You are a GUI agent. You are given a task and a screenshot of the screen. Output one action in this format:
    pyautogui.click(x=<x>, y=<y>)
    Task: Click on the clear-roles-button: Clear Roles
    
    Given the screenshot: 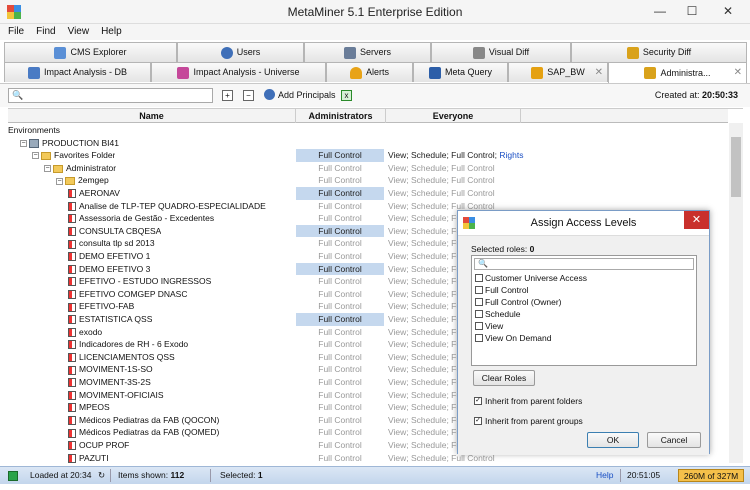 What is the action you would take?
    pyautogui.click(x=504, y=378)
    